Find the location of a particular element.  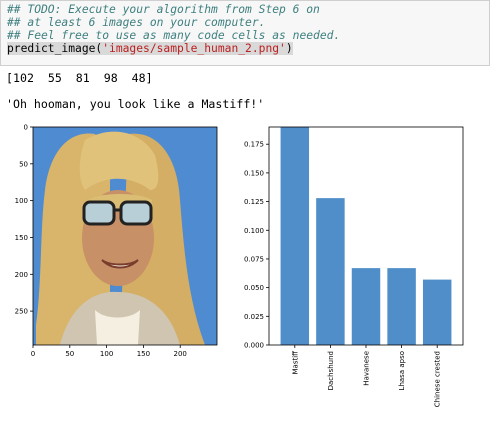

image-y-tick-label: 50 is located at coordinates (23, 164).